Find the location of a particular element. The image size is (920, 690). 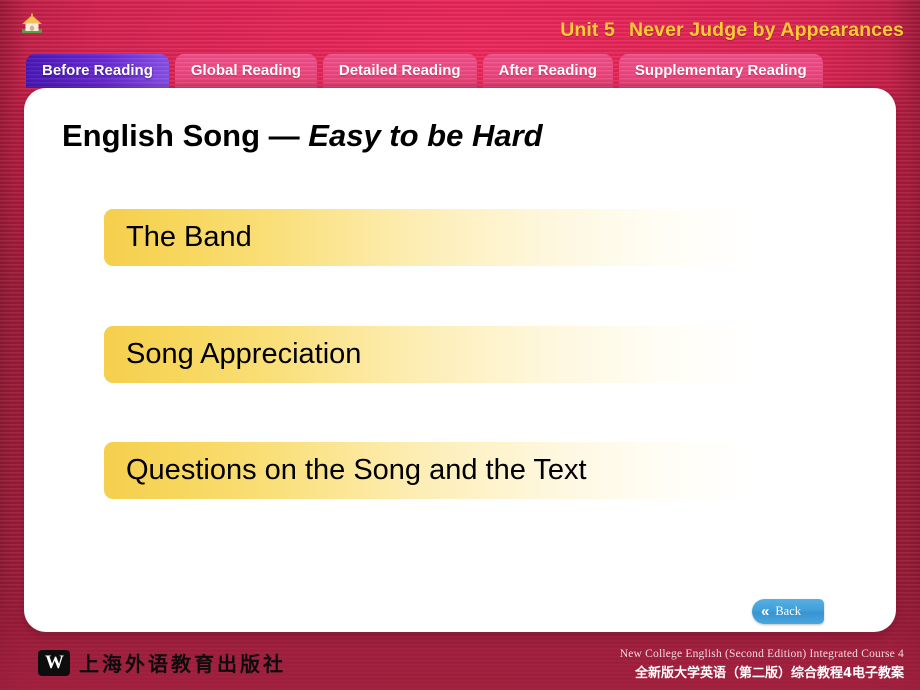

unit-title: Unit 5 Never Judge by Appearances is located at coordinates (732, 30).